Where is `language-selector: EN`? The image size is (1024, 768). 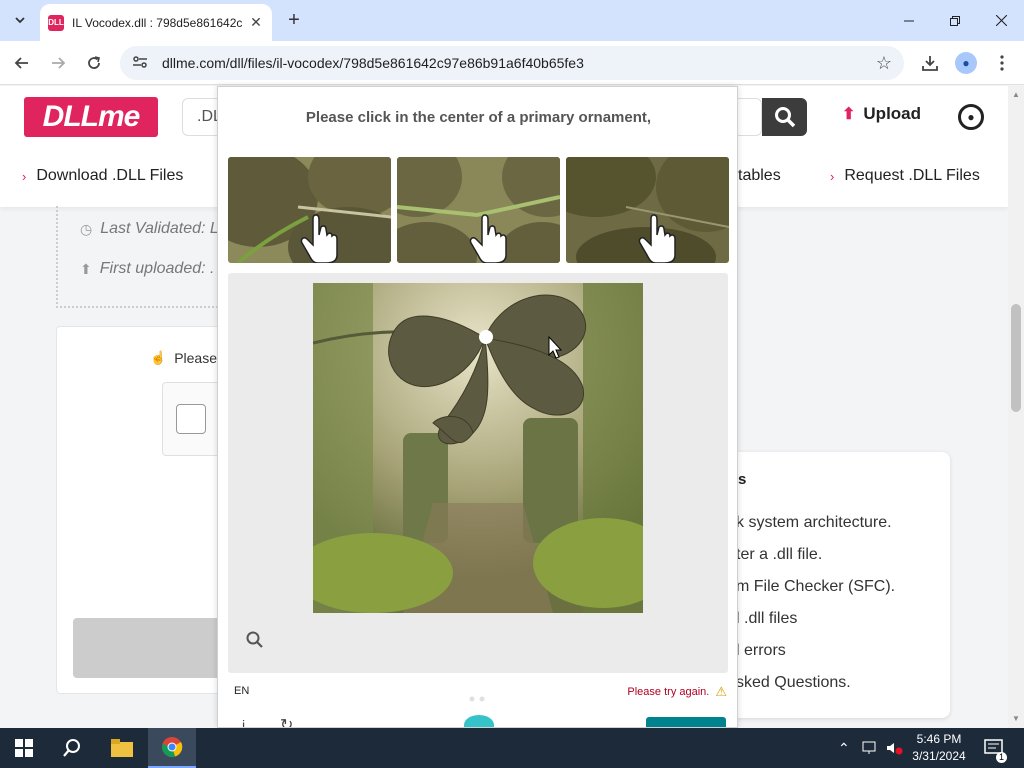 language-selector: EN is located at coordinates (241, 691).